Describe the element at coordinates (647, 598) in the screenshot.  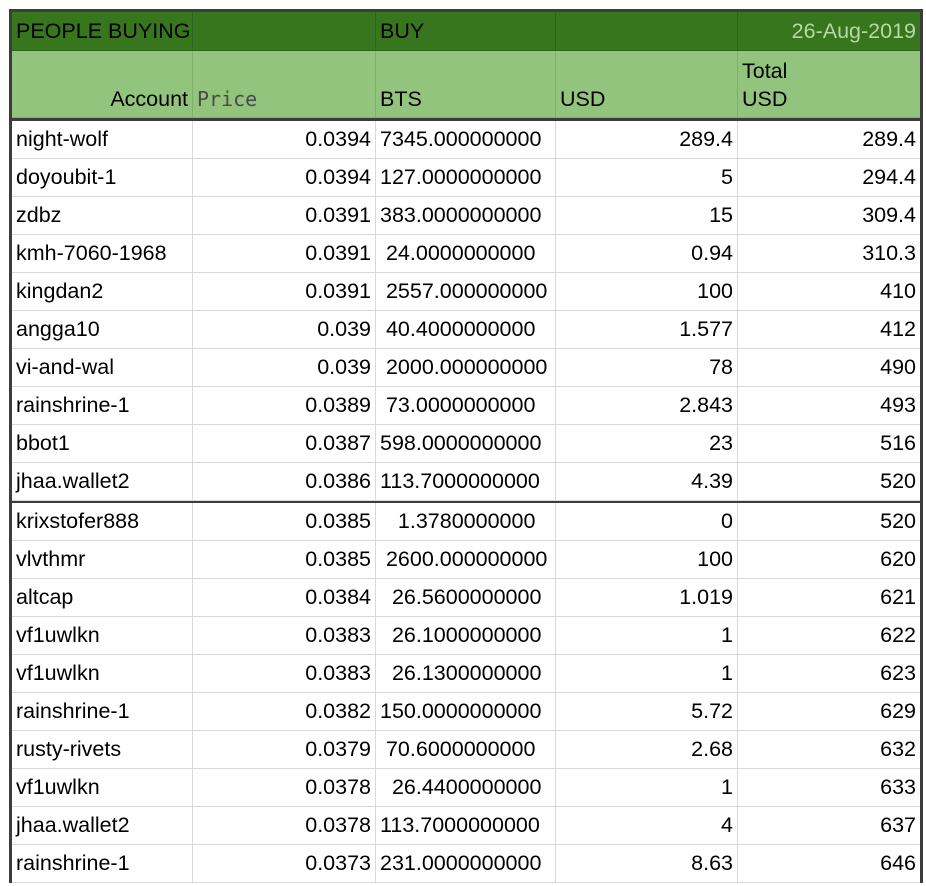
I see `usd-cell: 1.019` at that location.